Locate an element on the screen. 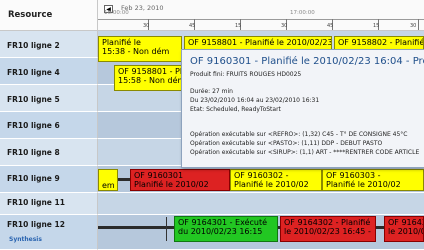 The image size is (424, 250). row-header: FR10 ligne 6 is located at coordinates (49, 125).